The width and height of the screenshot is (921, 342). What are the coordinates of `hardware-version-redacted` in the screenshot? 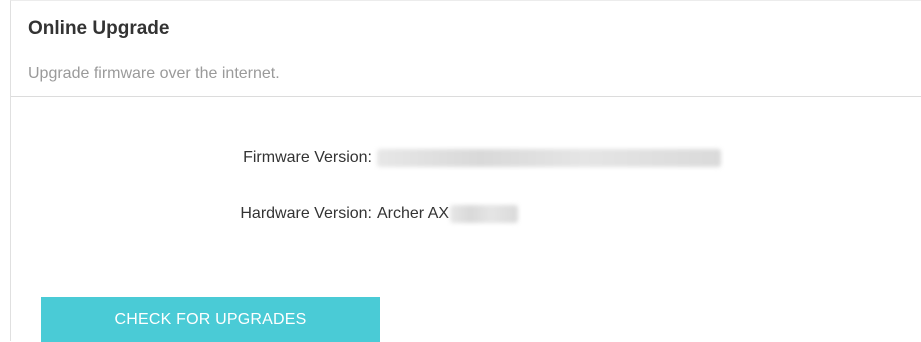 It's located at (484, 214).